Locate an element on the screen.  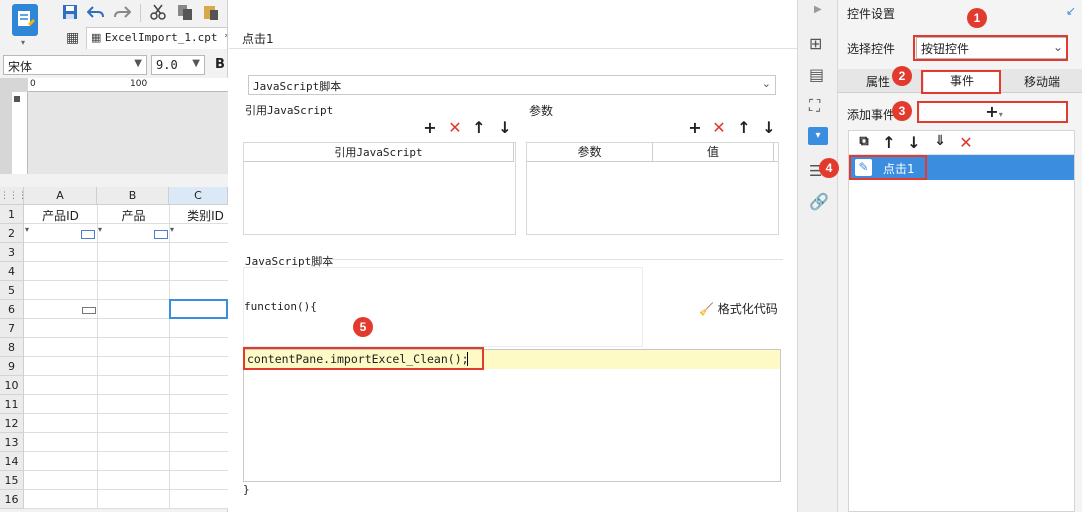
cell: 产品ID is located at coordinates (60, 215).